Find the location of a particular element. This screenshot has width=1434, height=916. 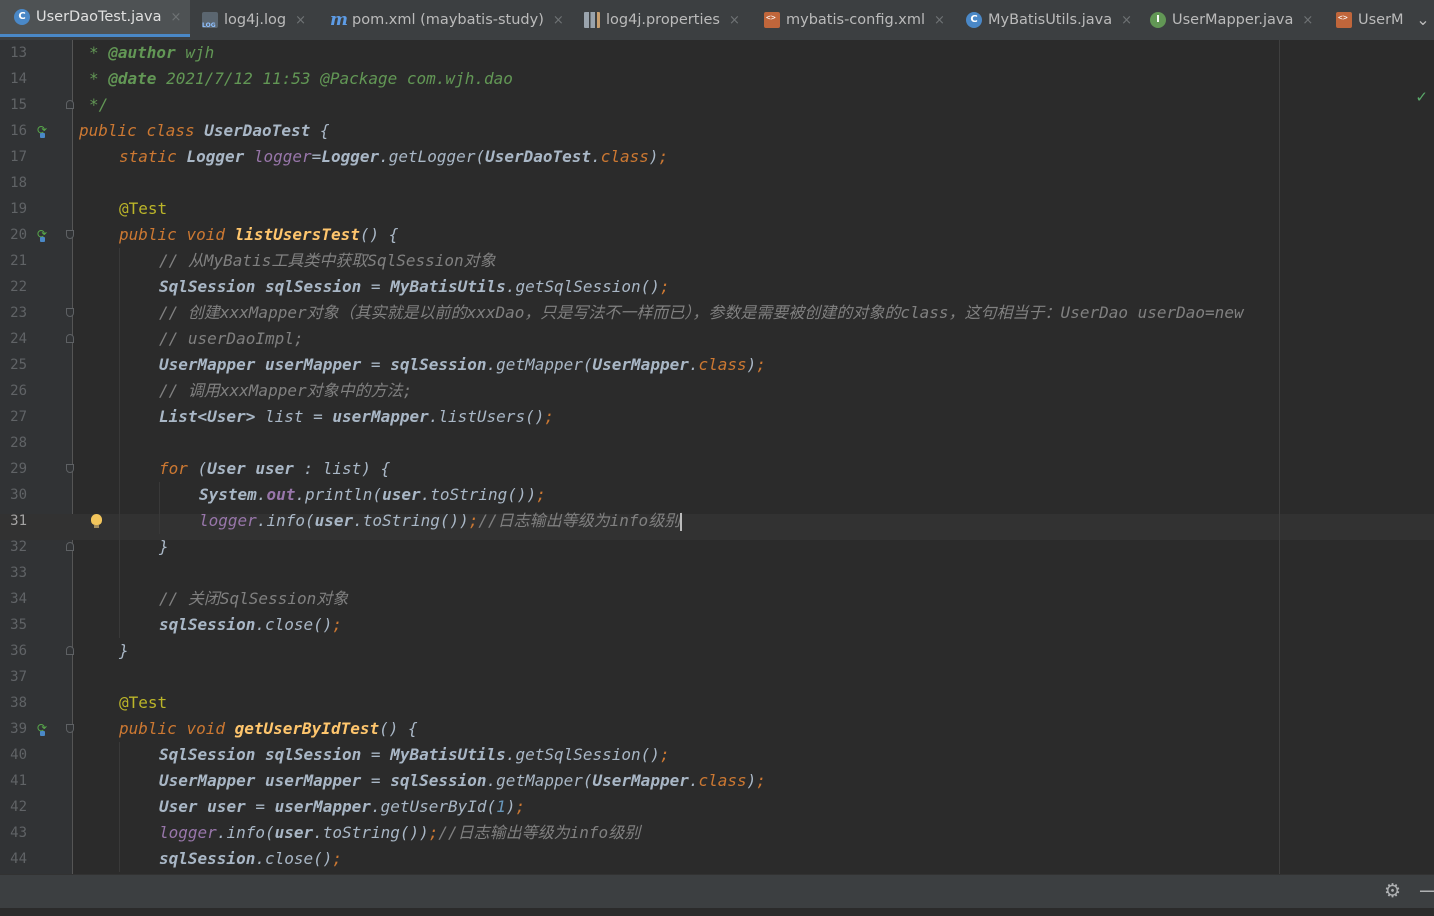

minimize-icon: — is located at coordinates (1426, 890).